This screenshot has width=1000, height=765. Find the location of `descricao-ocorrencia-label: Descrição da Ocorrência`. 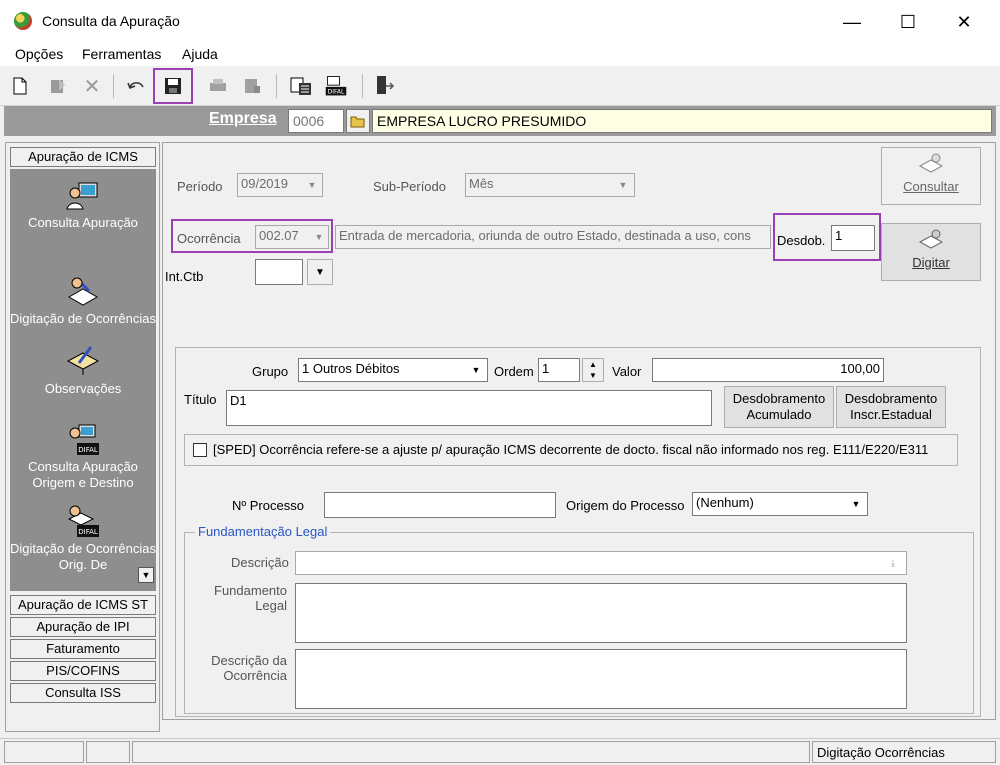

descricao-ocorrencia-label: Descrição da Ocorrência is located at coordinates (248, 668).